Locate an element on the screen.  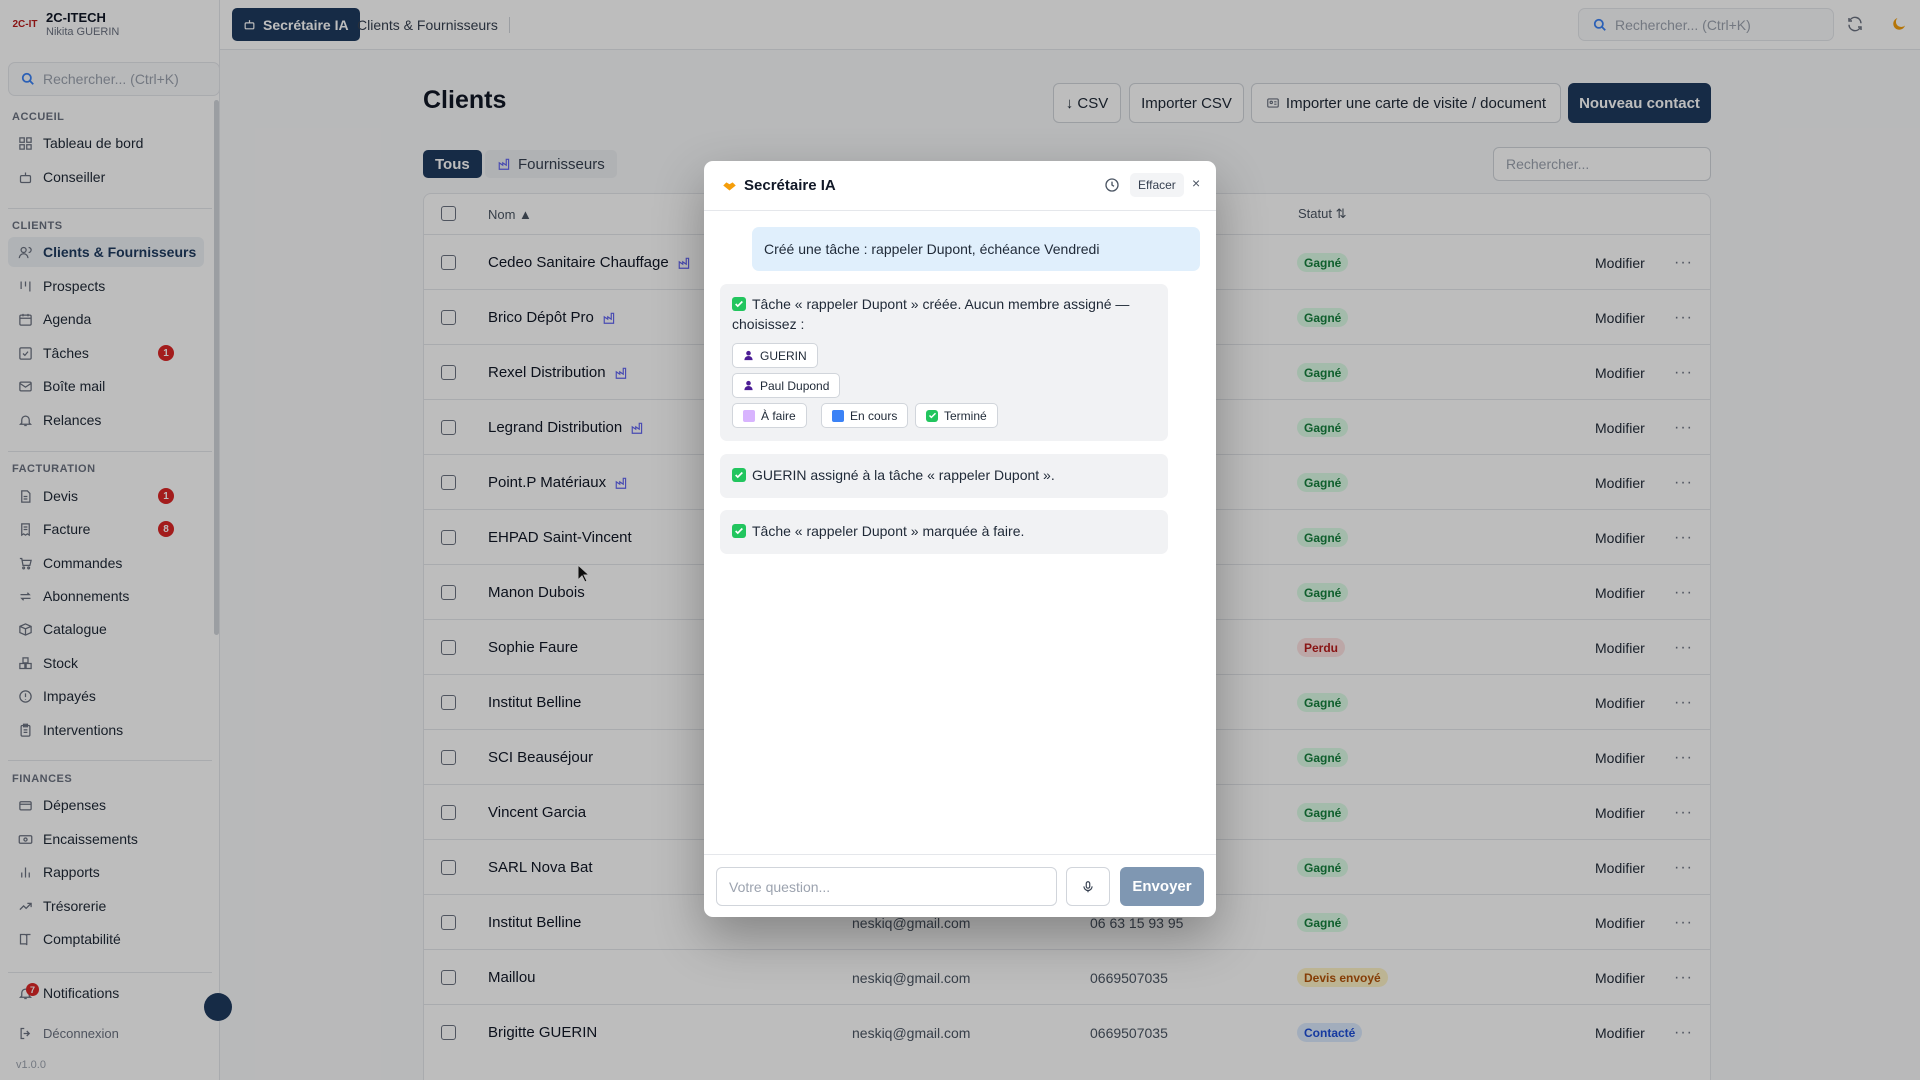
history-icon is located at coordinates (1112, 185).